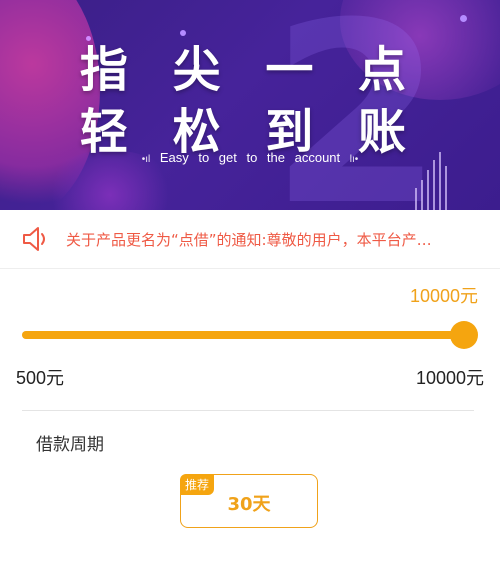  I want to click on banner-tagline: •ıl Easy to get to the account lı•, so click(250, 157).